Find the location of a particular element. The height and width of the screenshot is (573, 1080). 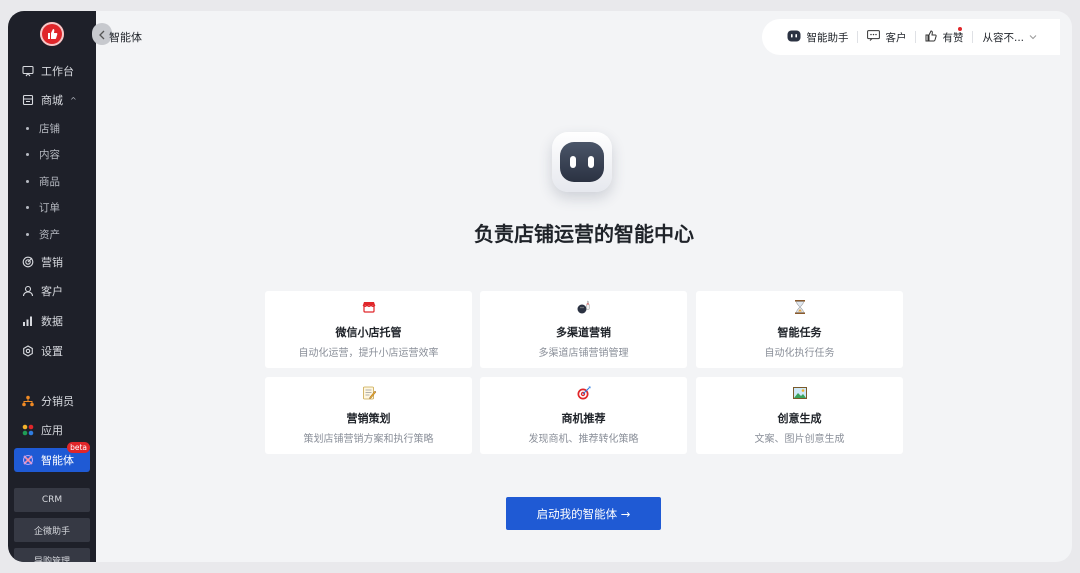

sidebar-item-label: 客户 is located at coordinates (52, 291).